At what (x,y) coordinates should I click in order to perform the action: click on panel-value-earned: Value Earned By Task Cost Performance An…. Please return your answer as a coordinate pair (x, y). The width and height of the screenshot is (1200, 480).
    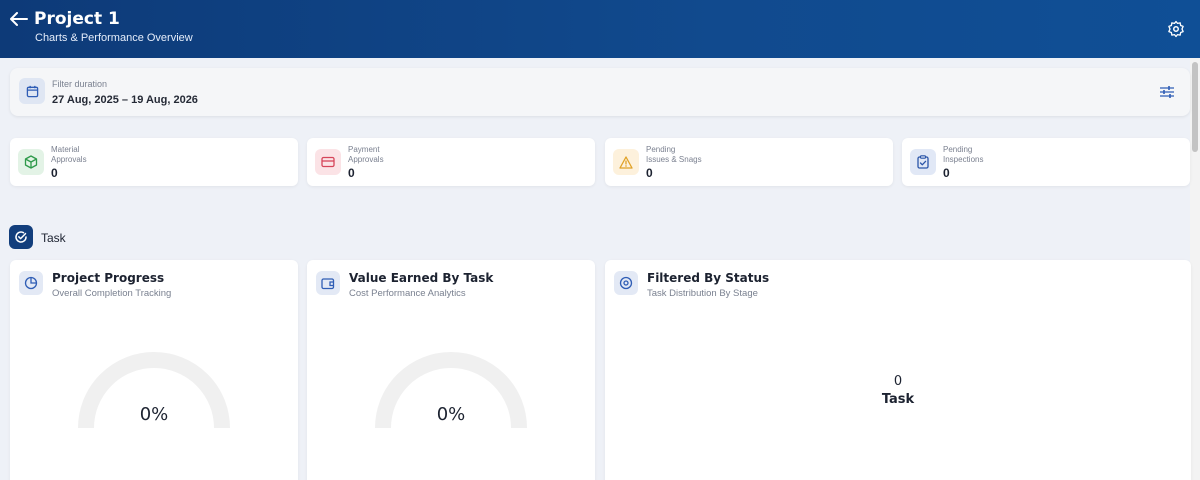
    Looking at the image, I should click on (451, 370).